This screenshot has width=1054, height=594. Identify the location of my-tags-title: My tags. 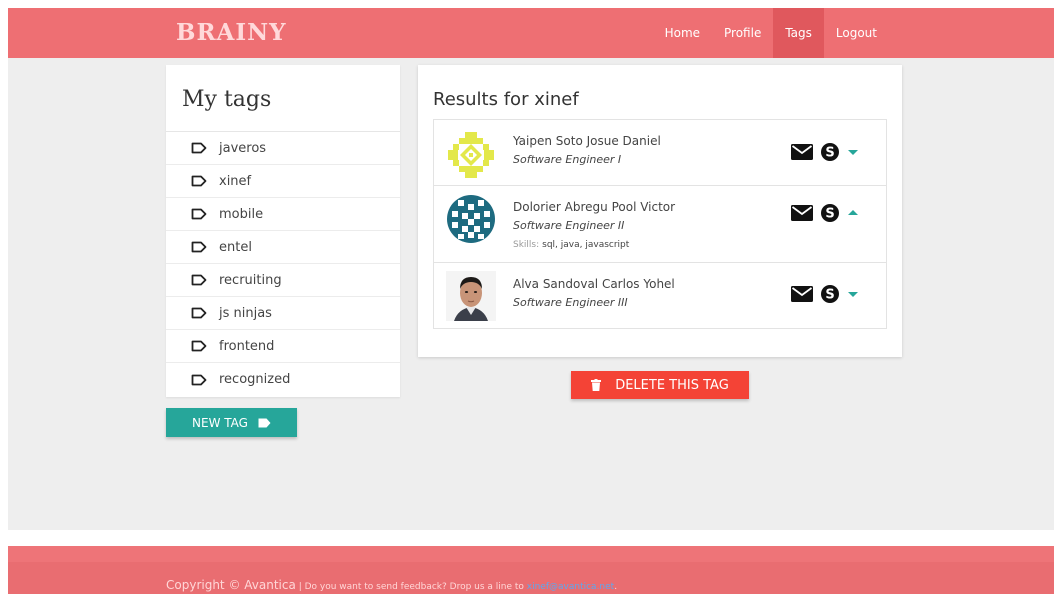
(283, 98).